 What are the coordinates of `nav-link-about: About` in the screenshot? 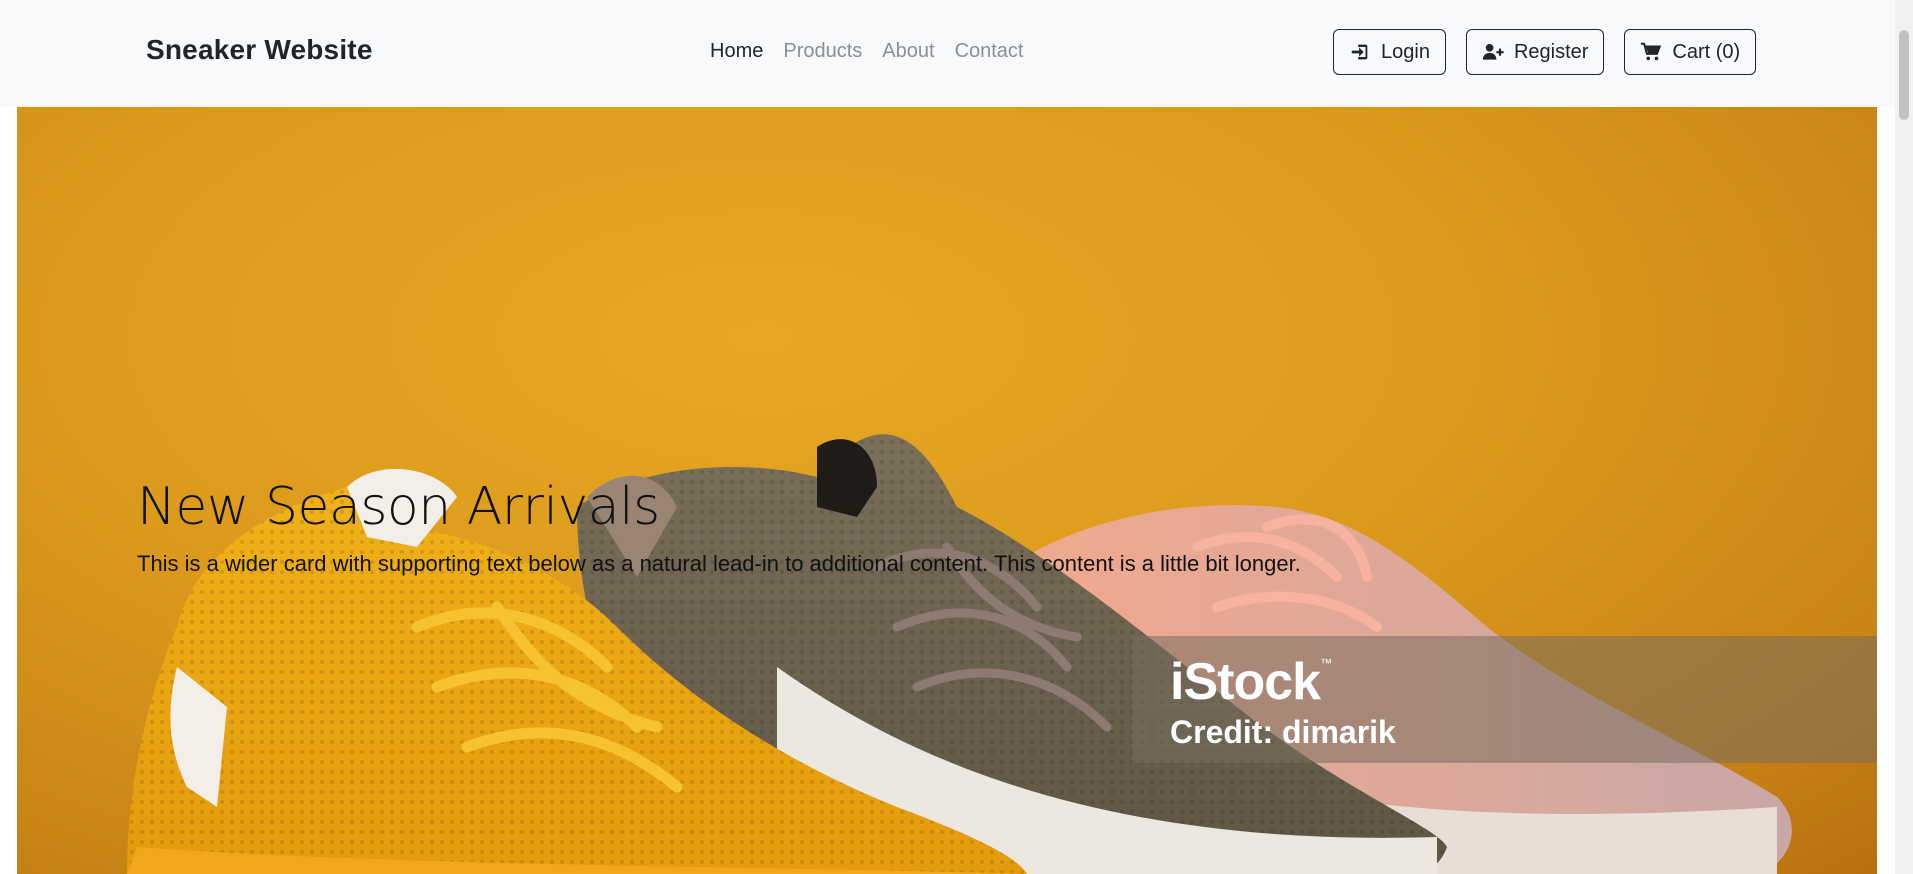 It's located at (908, 51).